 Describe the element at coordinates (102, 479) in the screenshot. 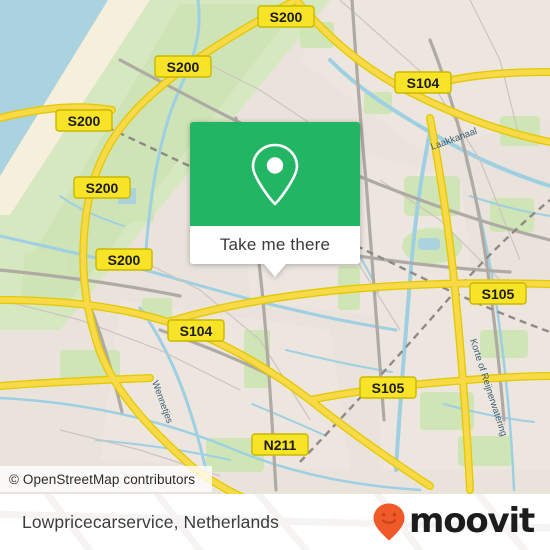

I see `osm-attribution-text: © OpenStreetMap contributors` at that location.